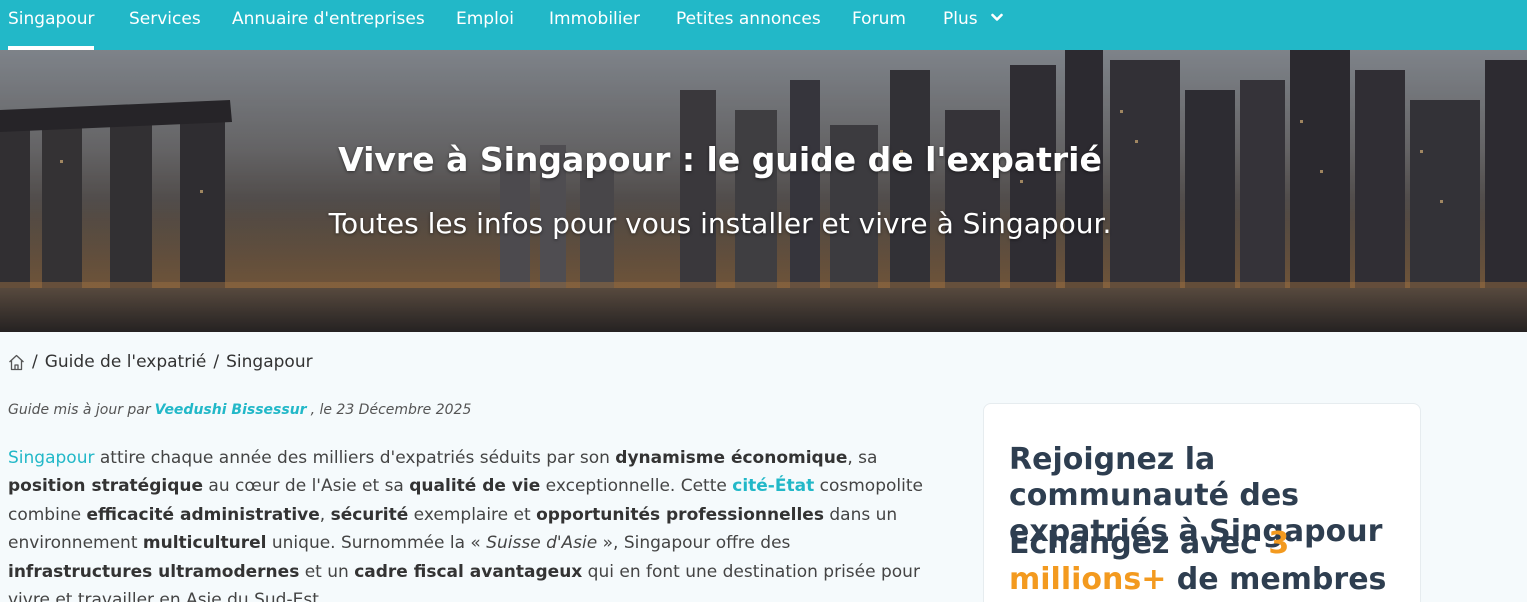  Describe the element at coordinates (748, 25) in the screenshot. I see `nav-item-petites-annonces: Petites annonces` at that location.